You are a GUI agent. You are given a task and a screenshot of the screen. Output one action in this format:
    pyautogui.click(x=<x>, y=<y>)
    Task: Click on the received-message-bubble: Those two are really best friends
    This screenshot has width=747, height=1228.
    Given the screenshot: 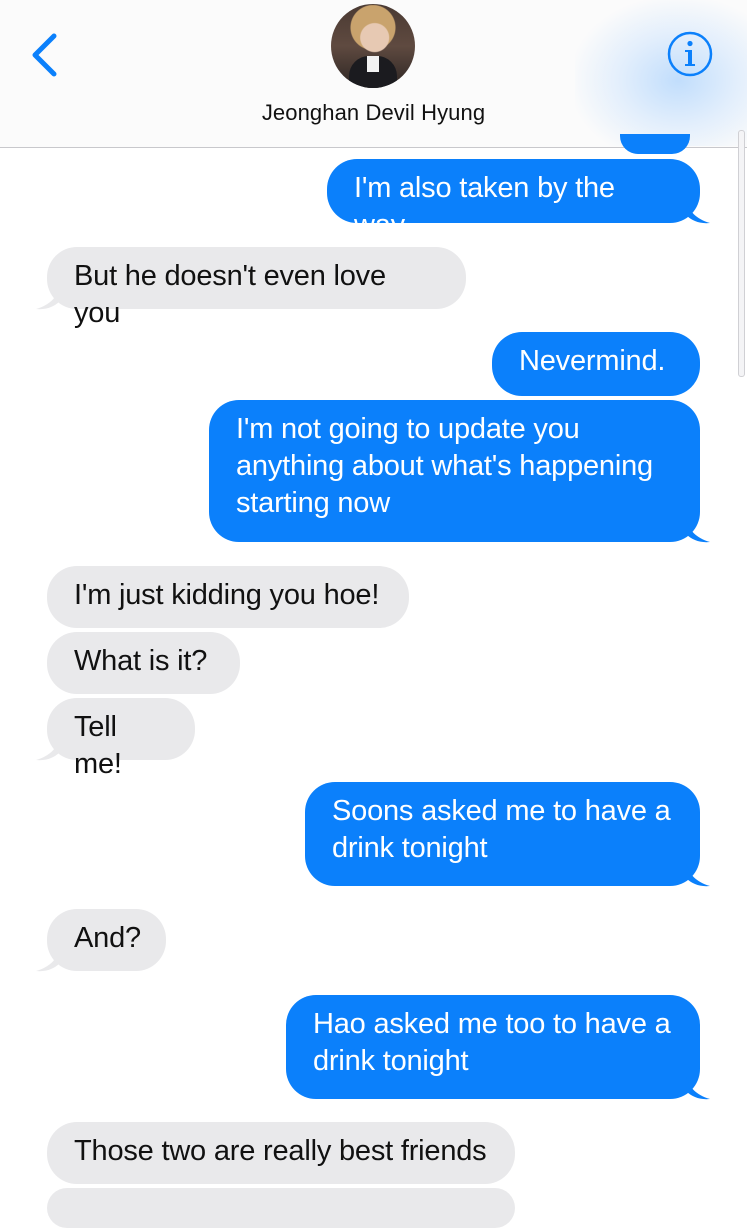 What is the action you would take?
    pyautogui.click(x=281, y=1153)
    